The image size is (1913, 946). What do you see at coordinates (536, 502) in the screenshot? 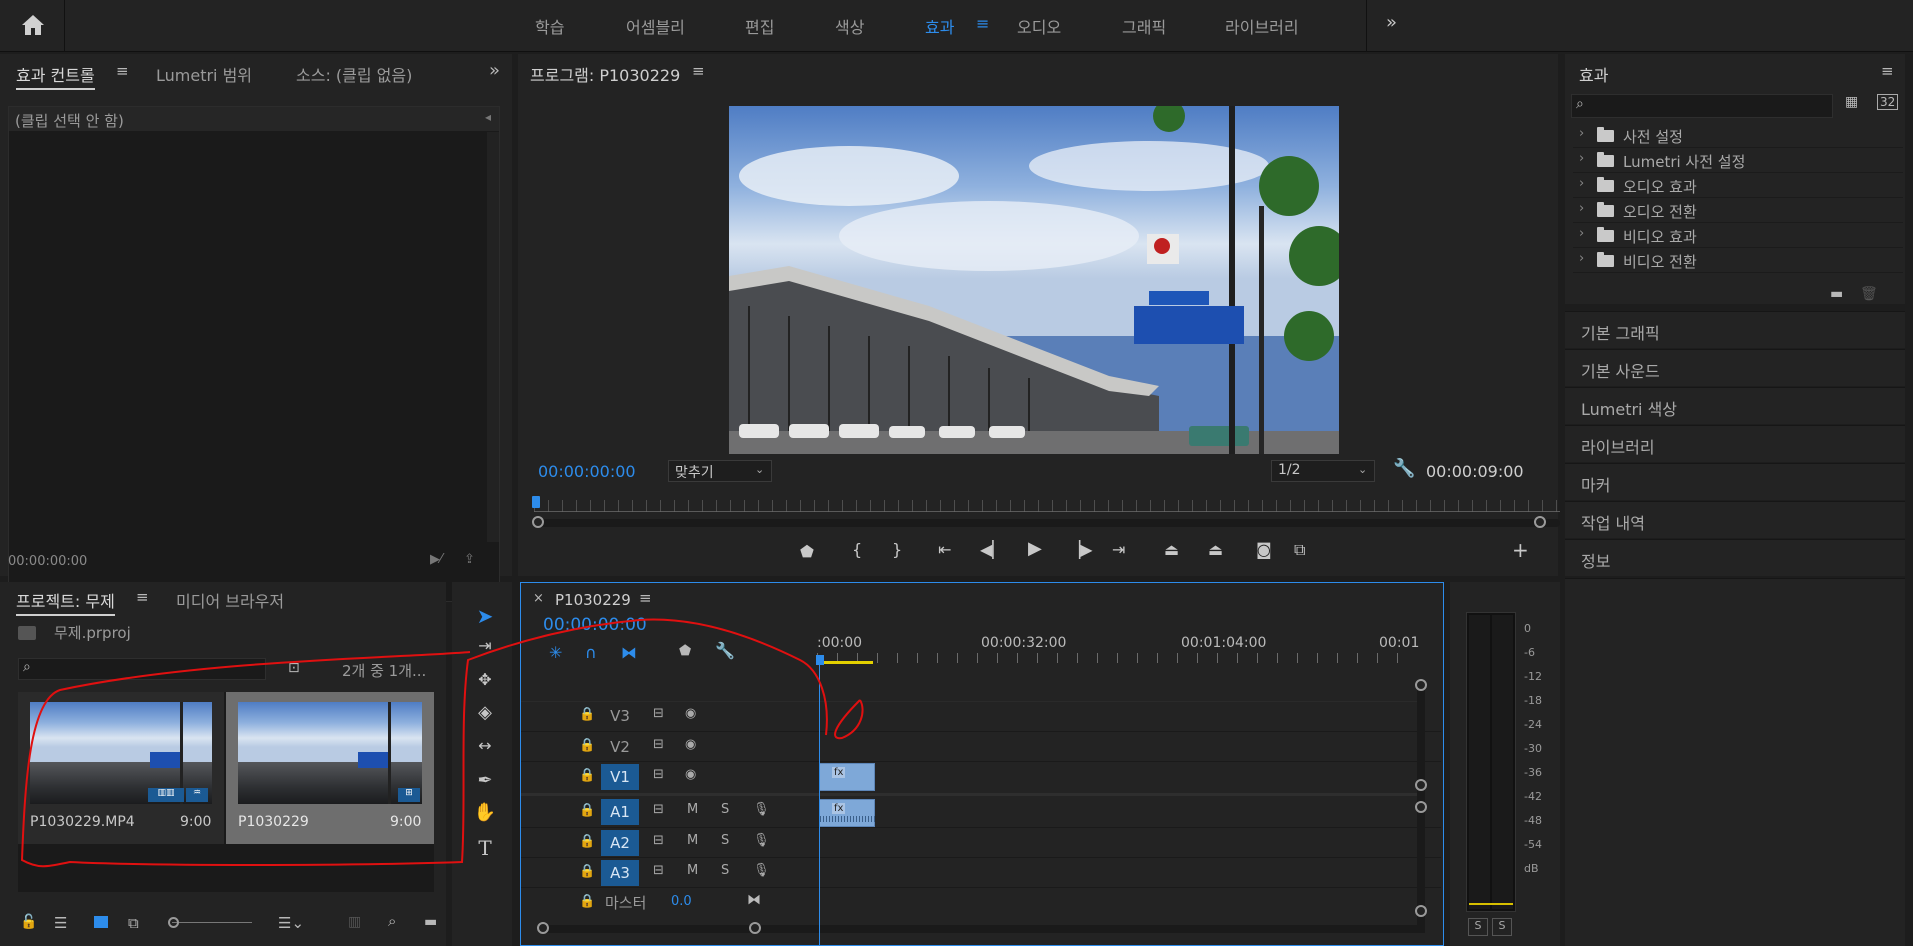
I see `playhead` at bounding box center [536, 502].